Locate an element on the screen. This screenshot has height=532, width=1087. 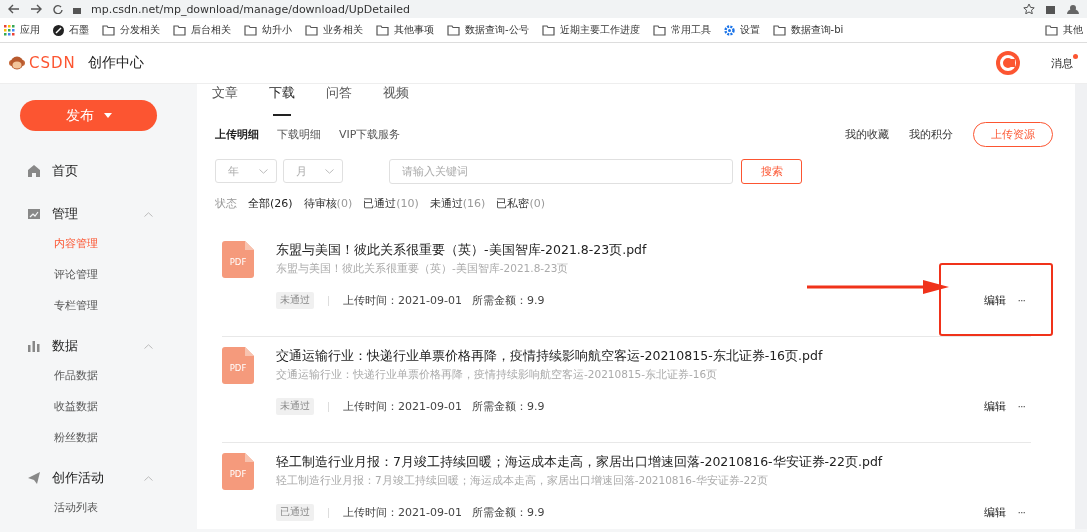
bookmark: 石墨 is located at coordinates (71, 30).